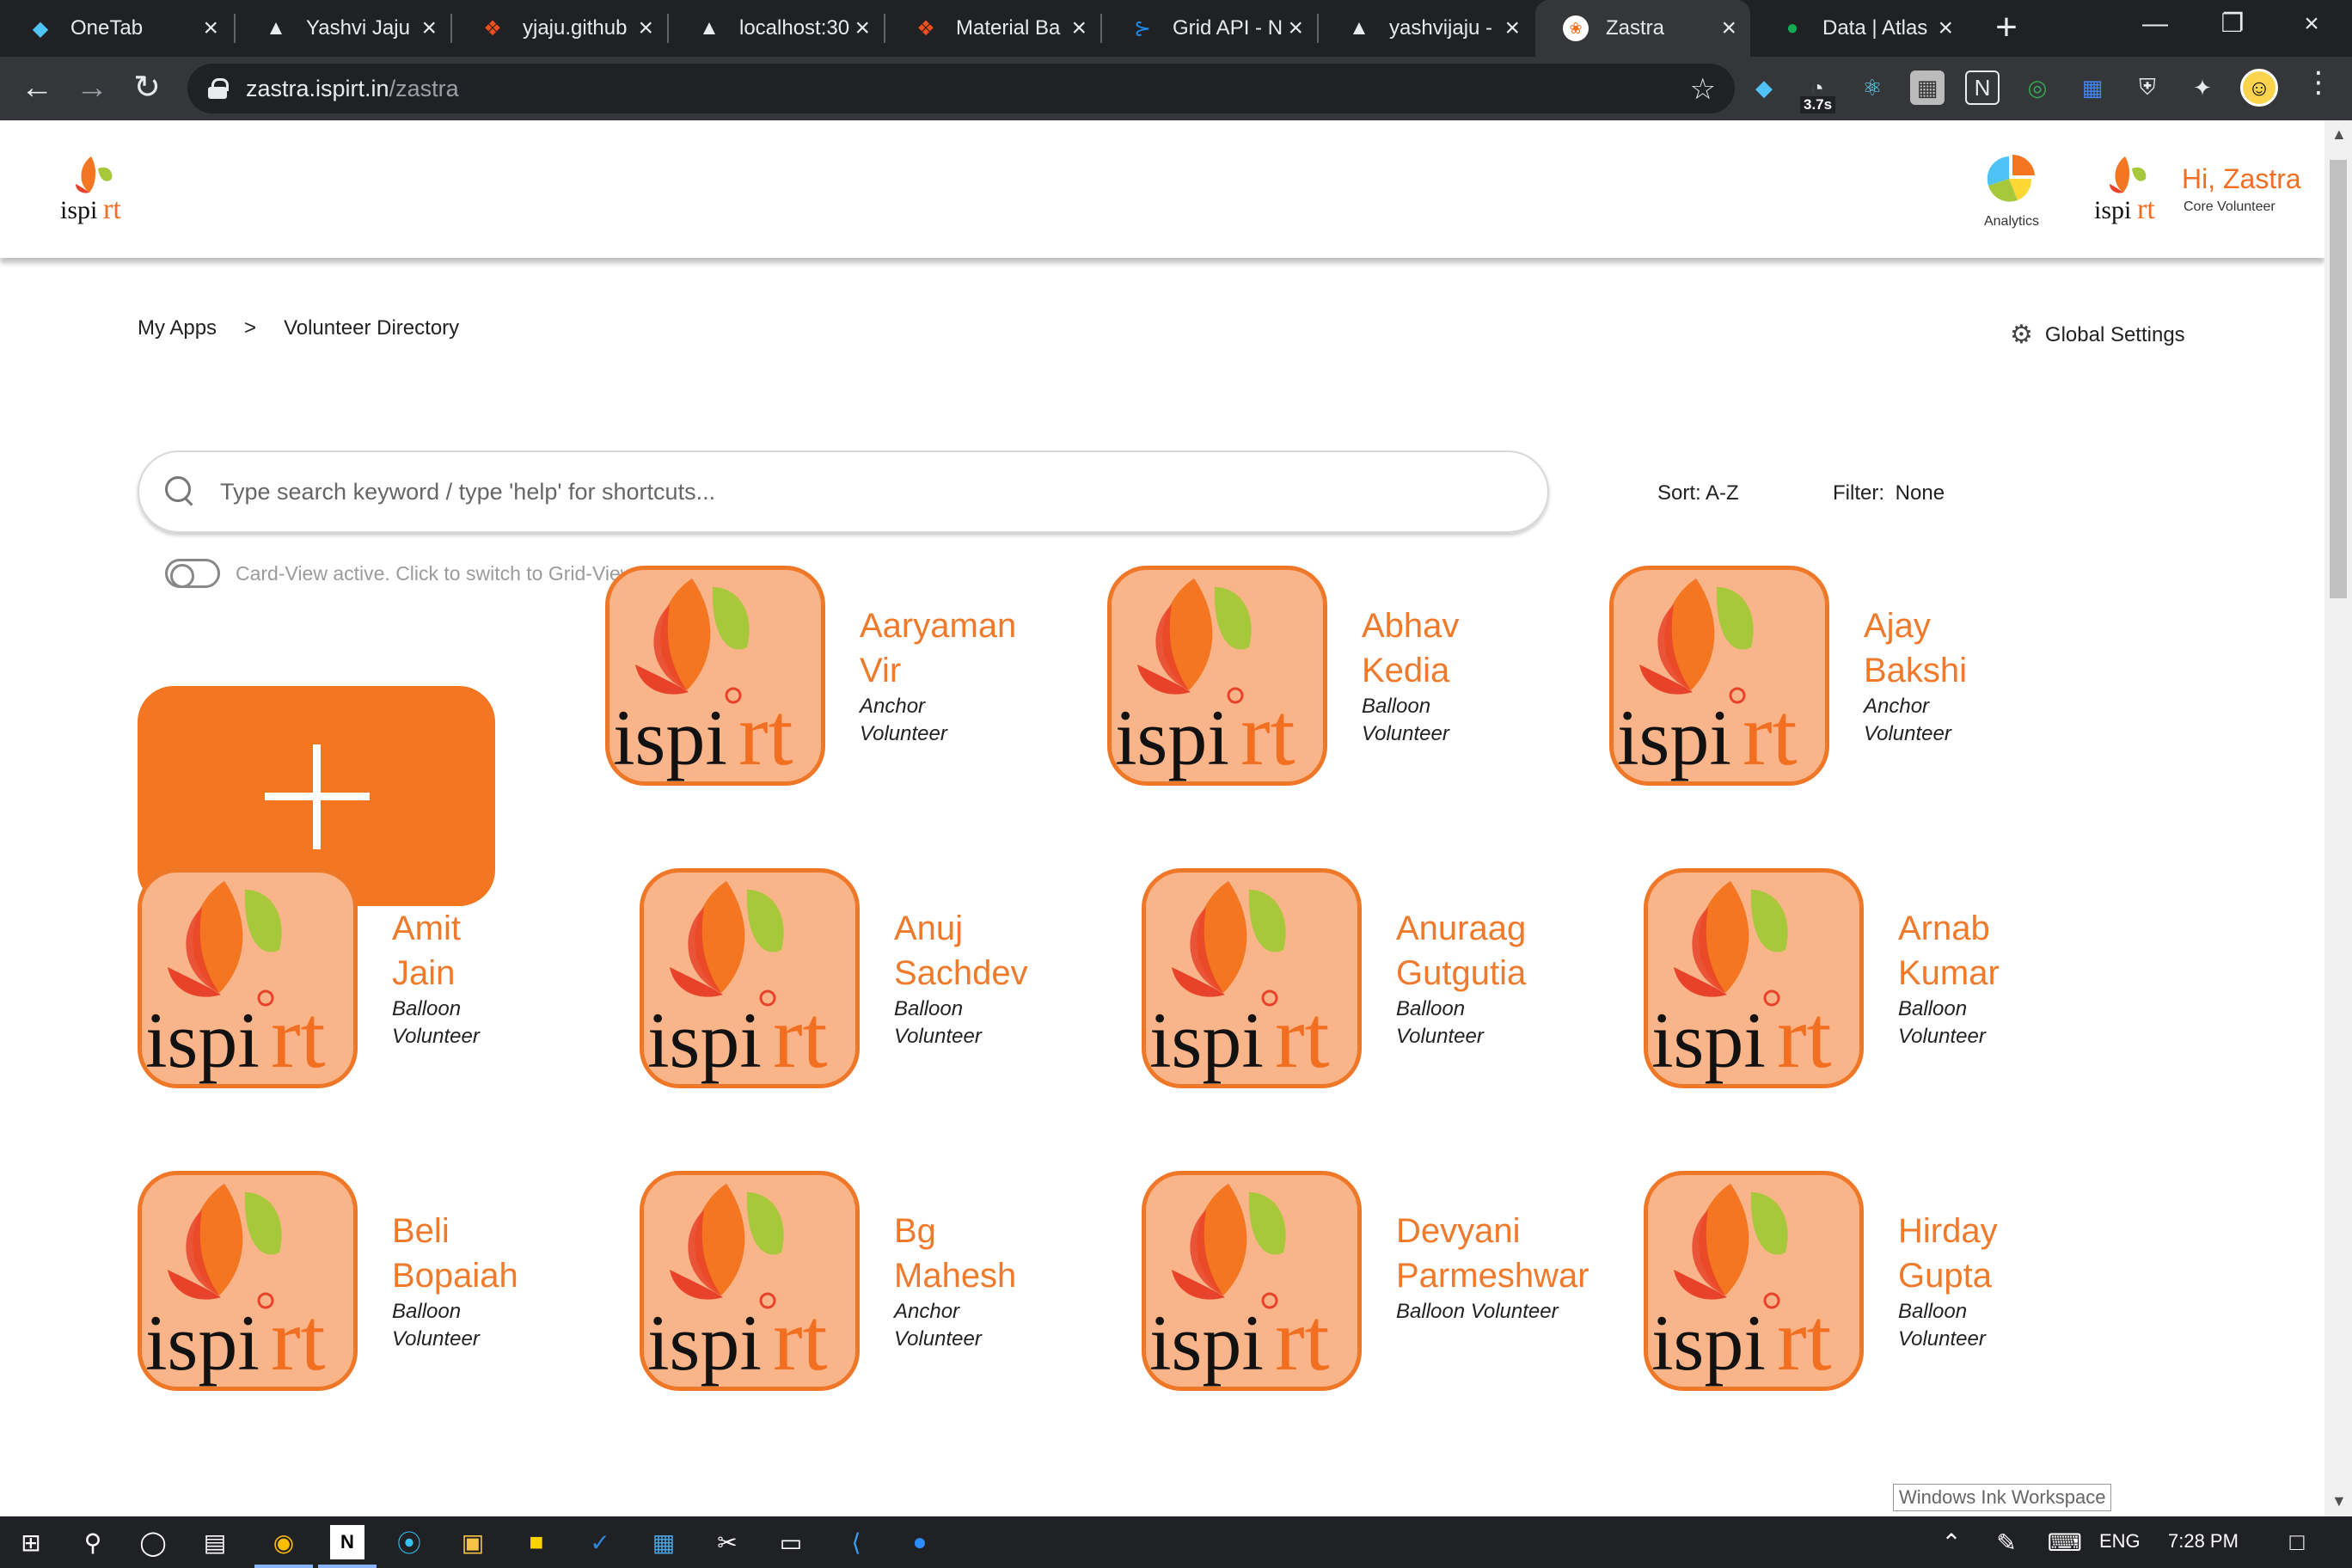  What do you see at coordinates (1461, 928) in the screenshot?
I see `volunteer-first-name: Anuraag` at bounding box center [1461, 928].